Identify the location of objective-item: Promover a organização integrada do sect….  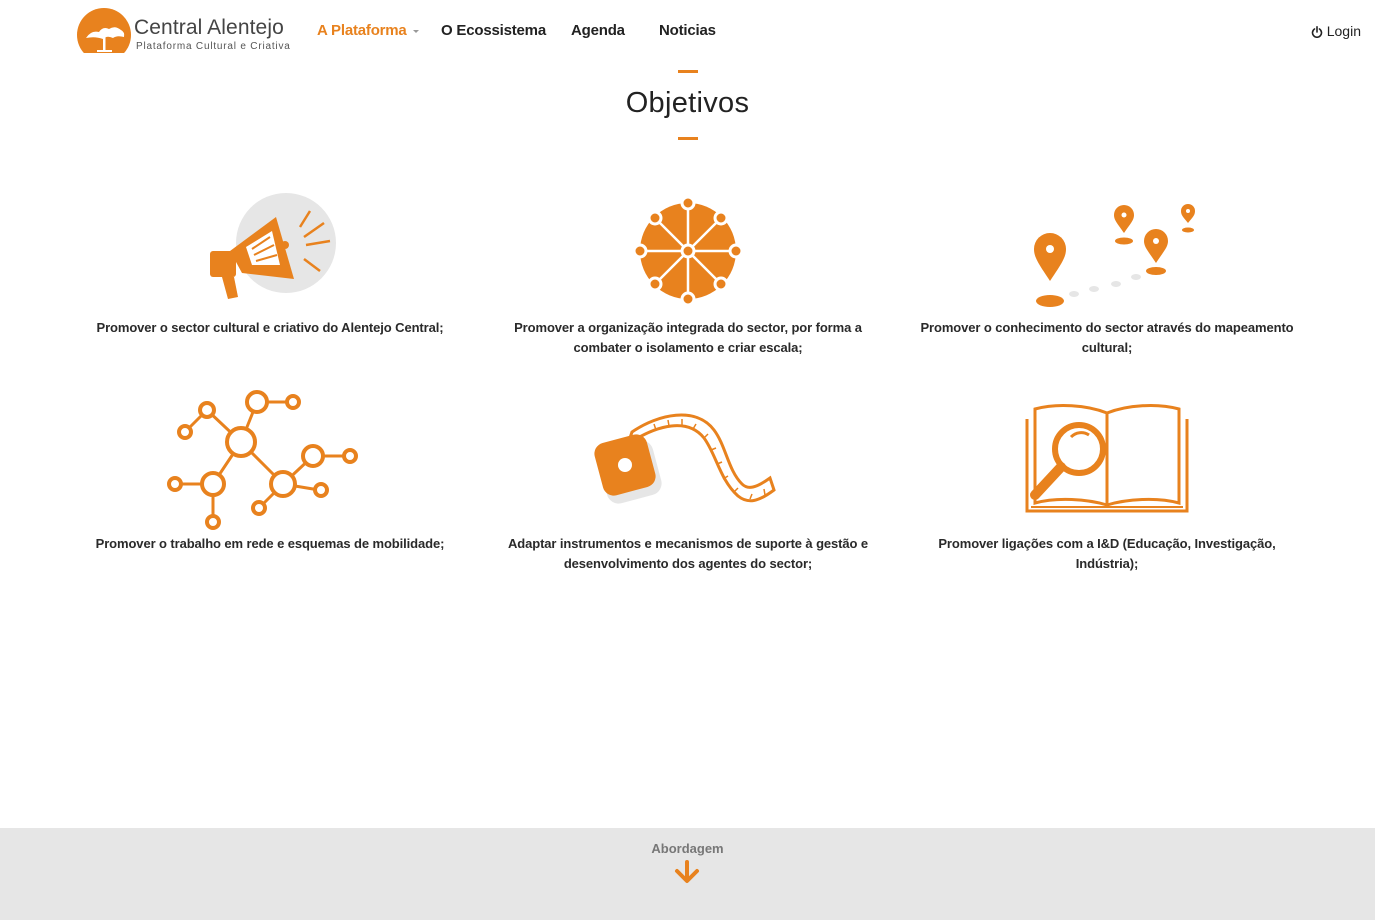
(688, 273).